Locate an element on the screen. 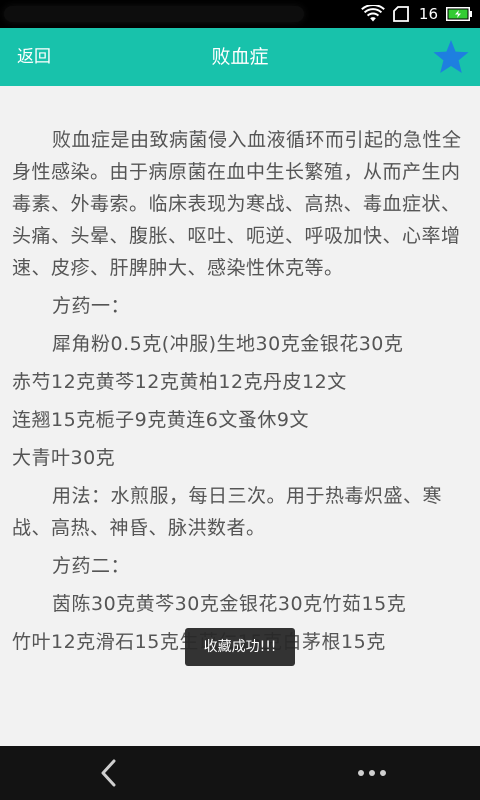 Image resolution: width=480 pixels, height=800 pixels. article-paragraph: 连翘15克栀子9克黄连6文蚤休9文 is located at coordinates (160, 420).